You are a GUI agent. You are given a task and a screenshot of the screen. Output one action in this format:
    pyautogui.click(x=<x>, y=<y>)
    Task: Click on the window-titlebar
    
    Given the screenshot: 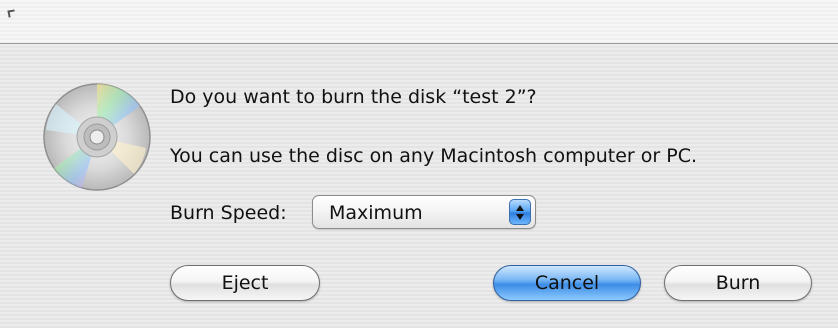 What is the action you would take?
    pyautogui.click(x=419, y=22)
    